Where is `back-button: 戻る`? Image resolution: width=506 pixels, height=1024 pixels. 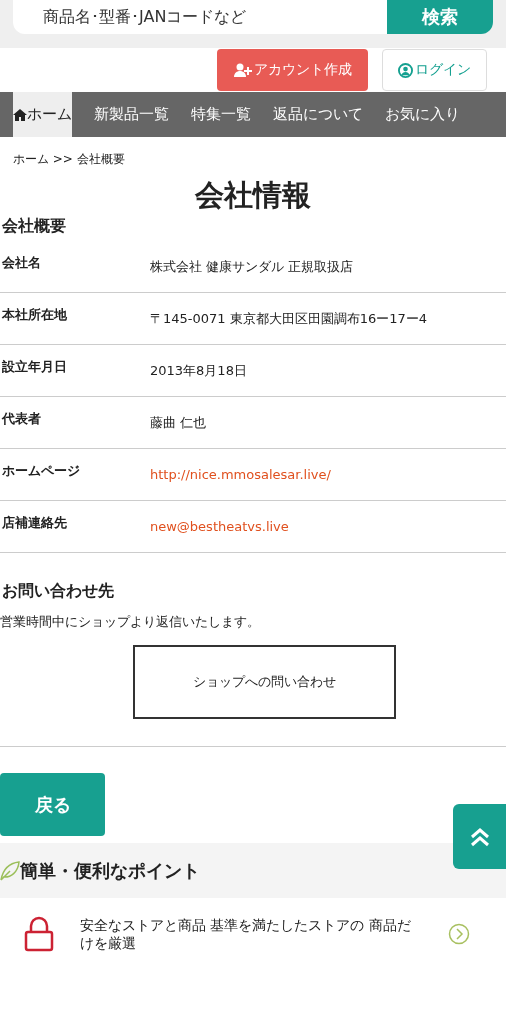
back-button: 戻る is located at coordinates (52, 804).